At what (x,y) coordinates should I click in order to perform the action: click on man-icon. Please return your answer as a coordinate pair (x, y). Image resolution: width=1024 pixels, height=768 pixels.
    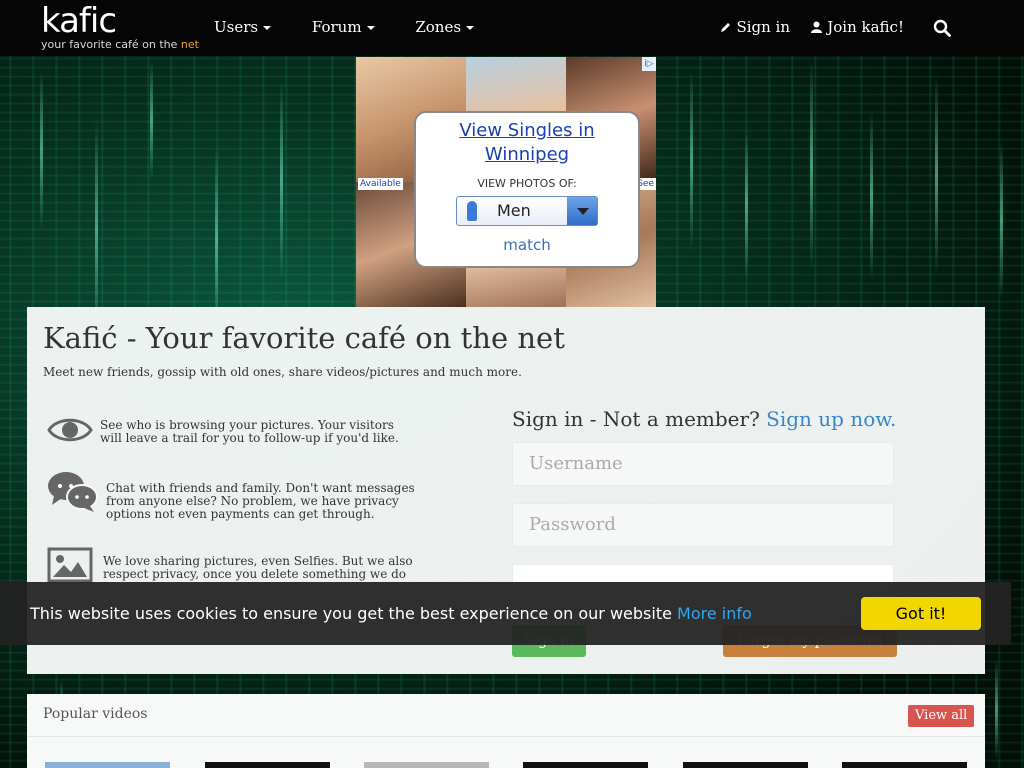
    Looking at the image, I should click on (472, 211).